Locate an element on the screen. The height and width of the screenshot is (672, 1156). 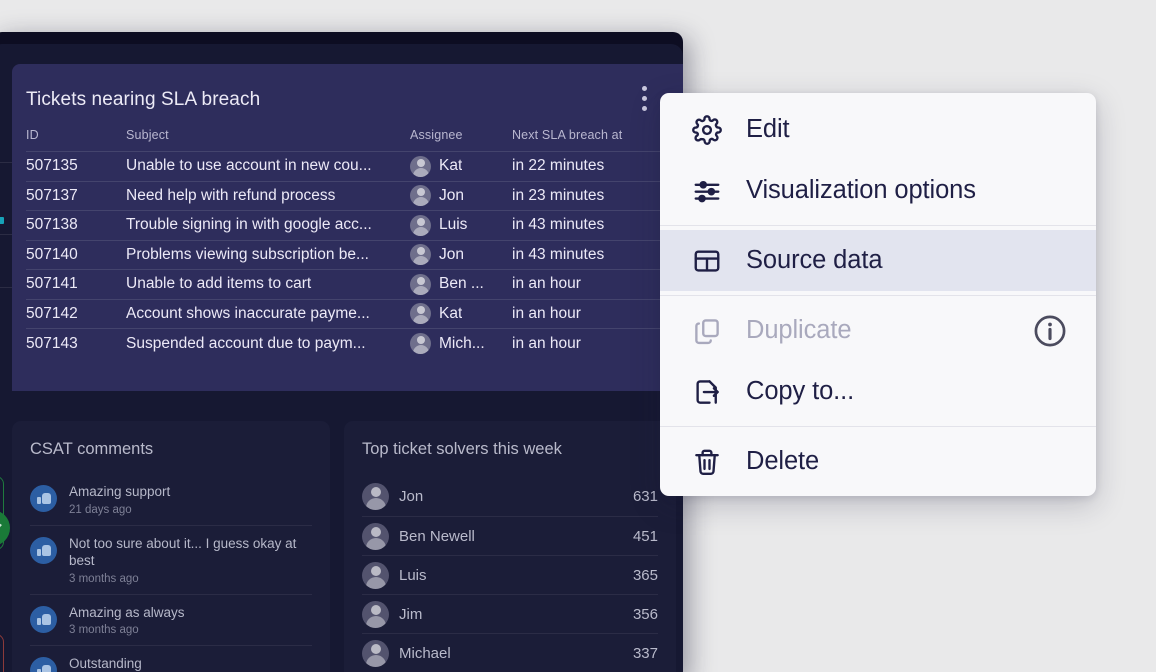
cell-breach-time: in an hour is located at coordinates (594, 284).